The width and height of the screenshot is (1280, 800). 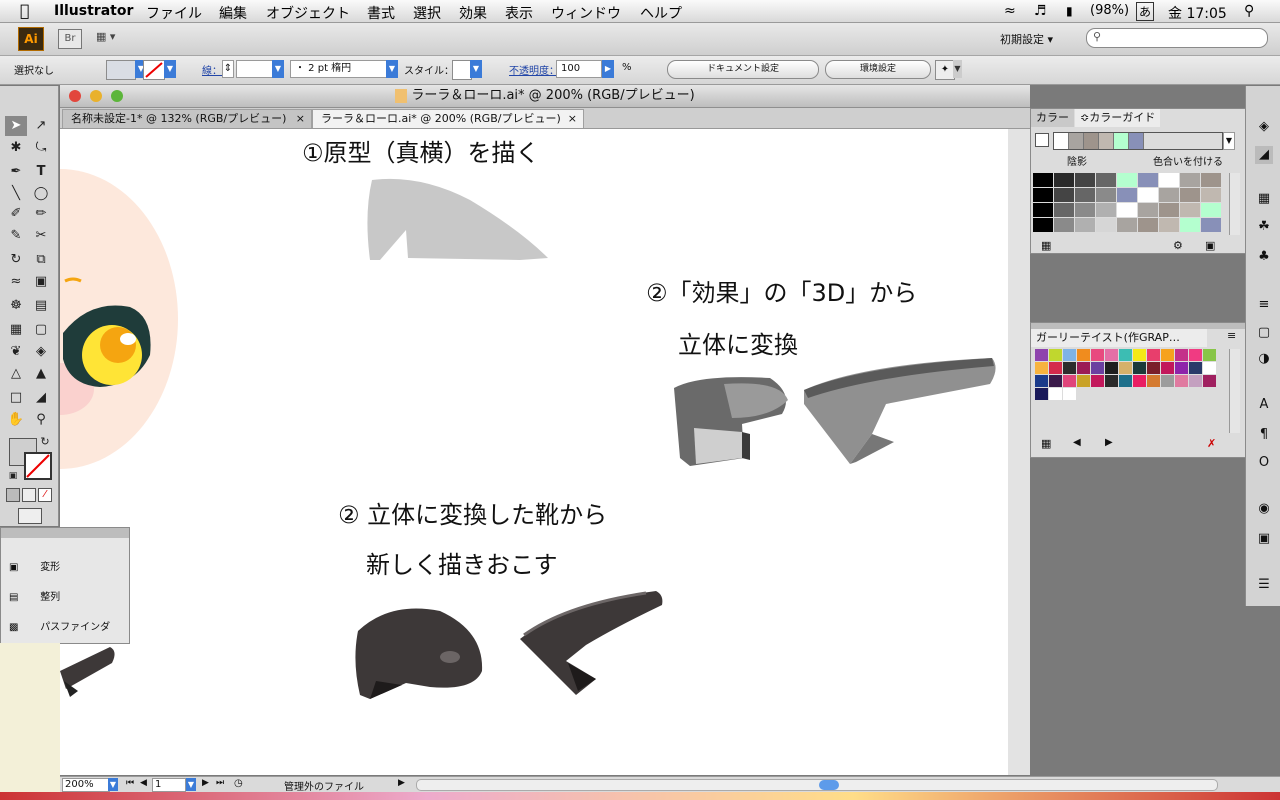 What do you see at coordinates (278, 69) in the screenshot?
I see `stroke-weight-dropdown-icon: ▼` at bounding box center [278, 69].